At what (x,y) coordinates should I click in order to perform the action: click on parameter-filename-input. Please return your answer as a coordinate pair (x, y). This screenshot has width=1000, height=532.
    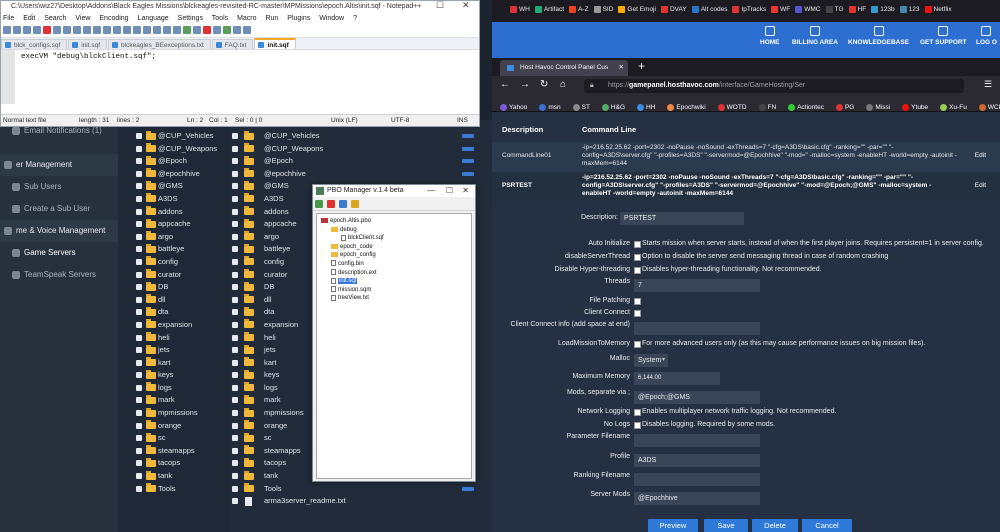
    Looking at the image, I should click on (697, 440).